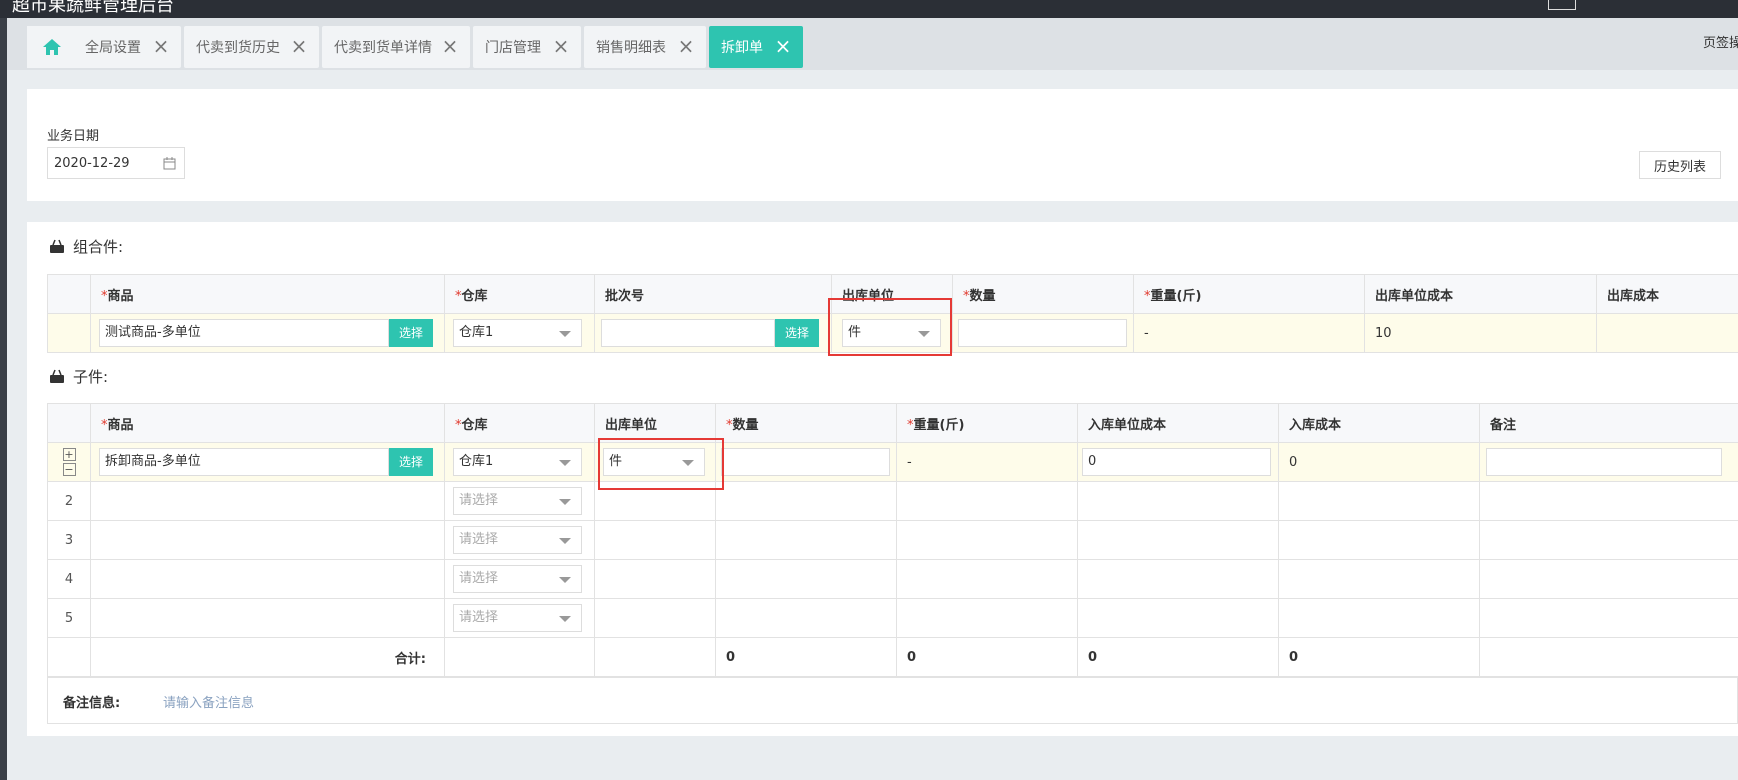 This screenshot has height=780, width=1738. What do you see at coordinates (244, 462) in the screenshot?
I see `product-input: 拆卸商品-多单位` at bounding box center [244, 462].